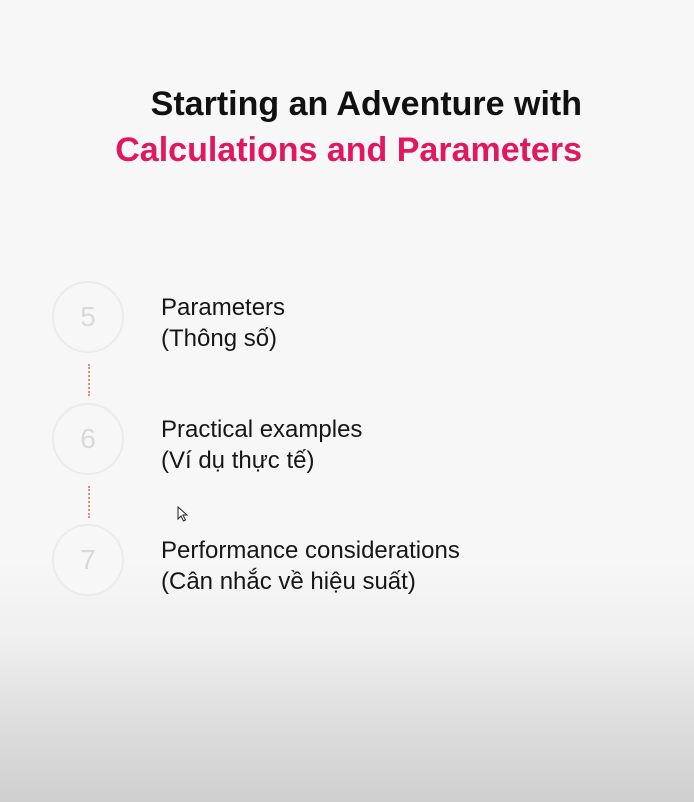 This screenshot has width=694, height=802. I want to click on step-subtitle-7: (Cân nhắc về hiệu suất), so click(288, 581).